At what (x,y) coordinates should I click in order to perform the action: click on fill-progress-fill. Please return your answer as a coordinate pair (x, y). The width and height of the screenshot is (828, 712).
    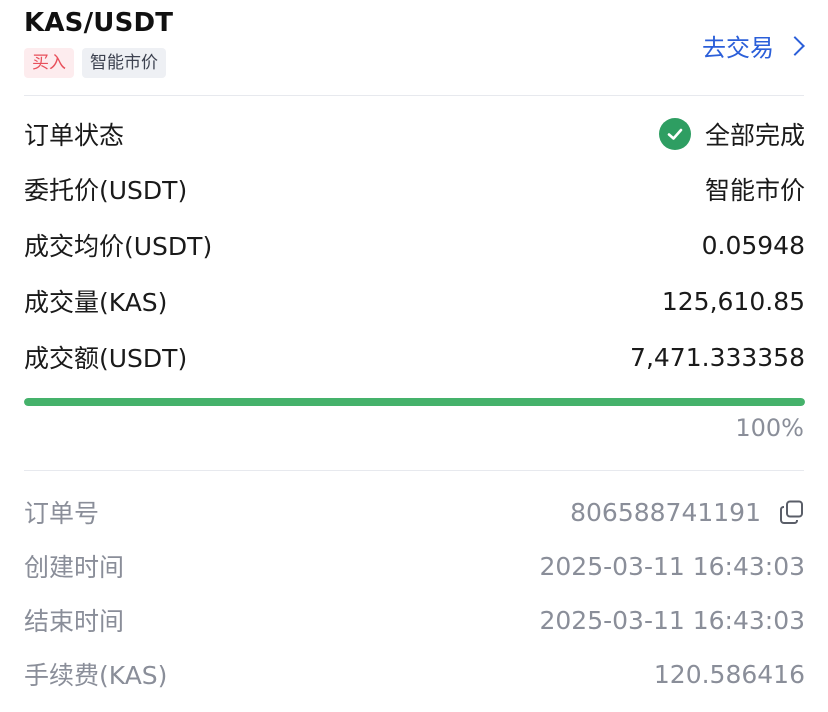
    Looking at the image, I should click on (414, 402).